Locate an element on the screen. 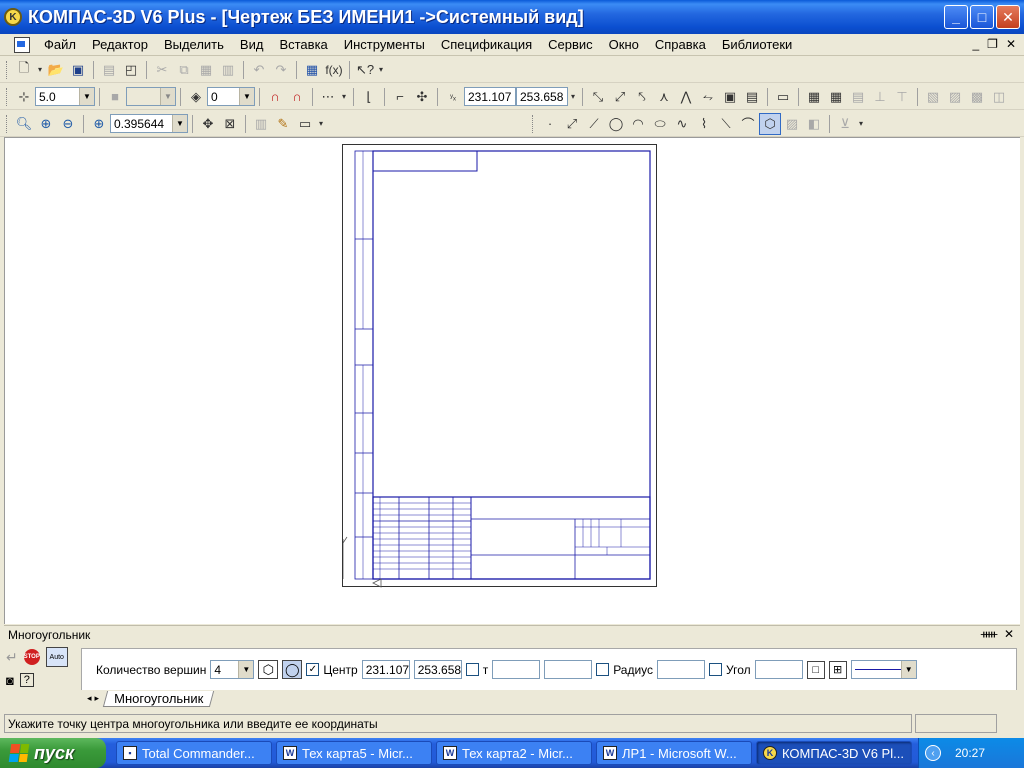 This screenshot has height=768, width=1024. menu-service: Сервис is located at coordinates (570, 44).